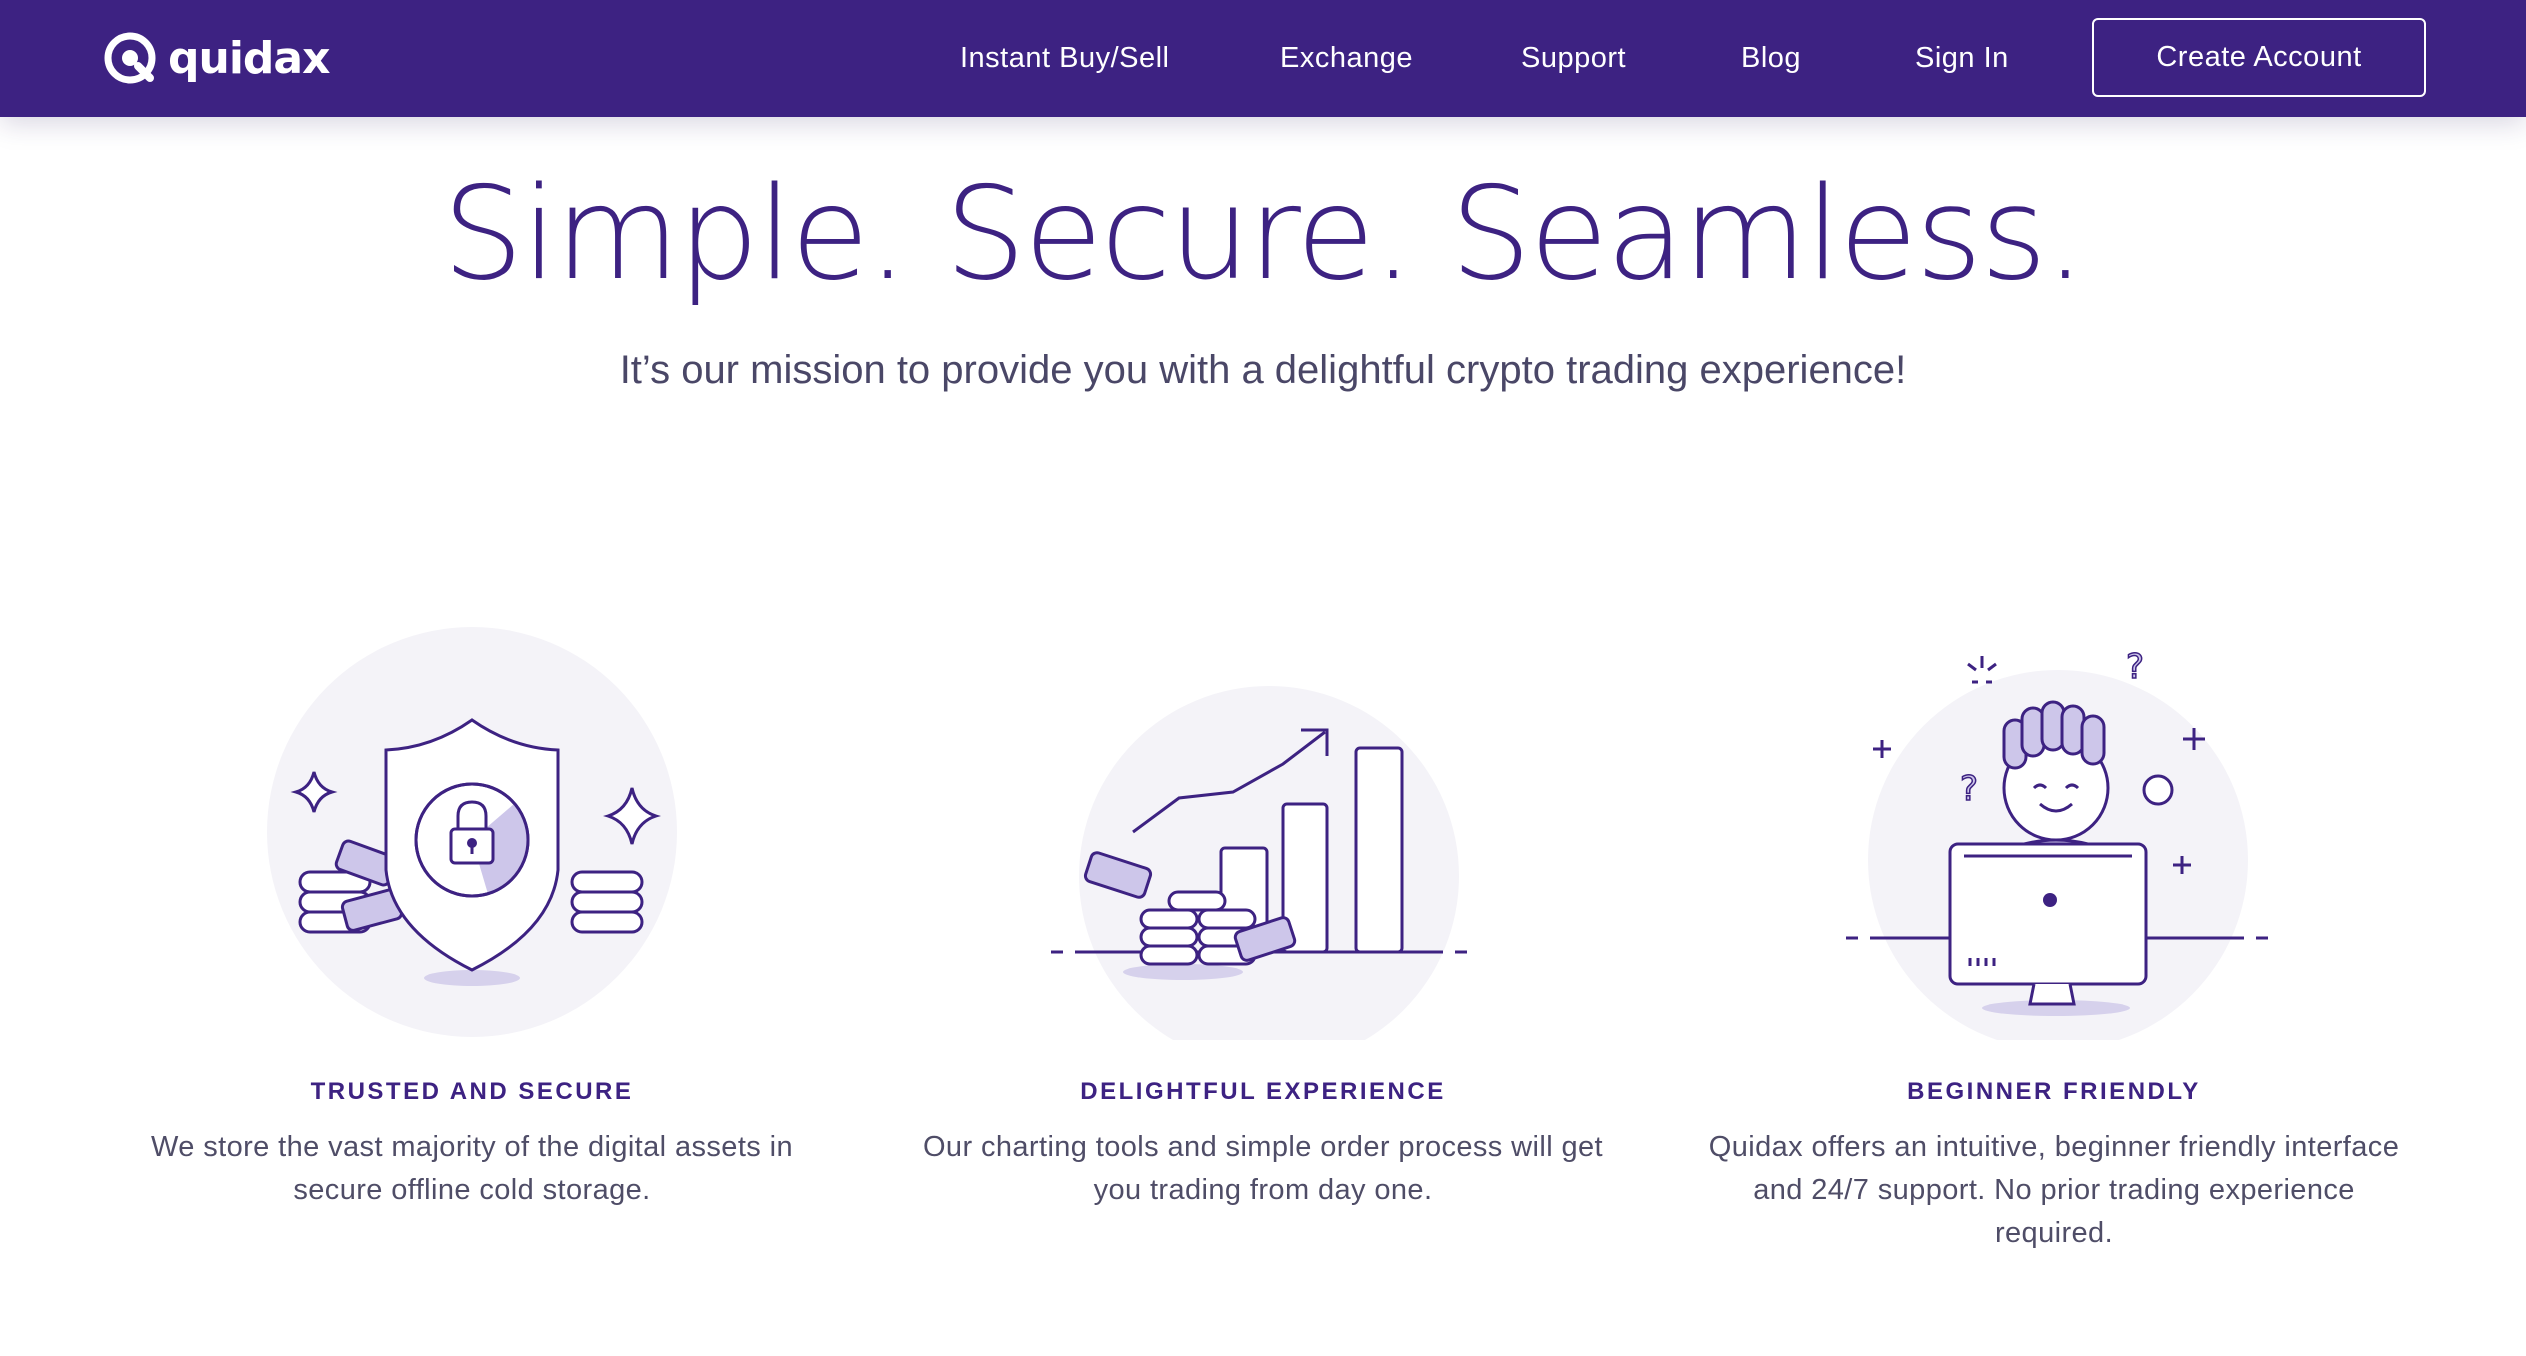  What do you see at coordinates (1771, 58) in the screenshot?
I see `nav-link-blog: Blog` at bounding box center [1771, 58].